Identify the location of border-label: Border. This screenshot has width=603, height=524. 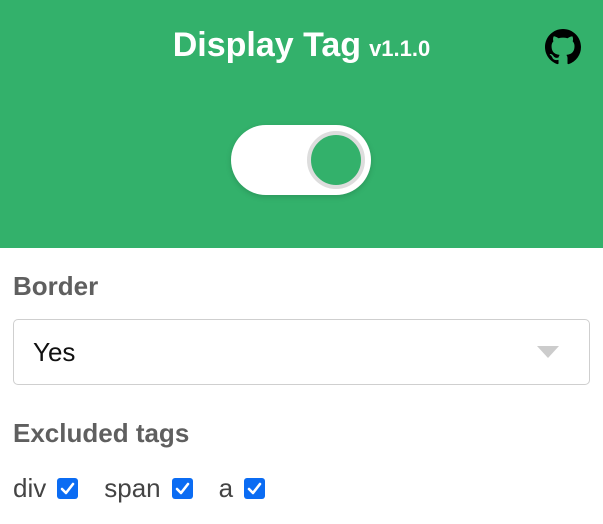
(56, 286).